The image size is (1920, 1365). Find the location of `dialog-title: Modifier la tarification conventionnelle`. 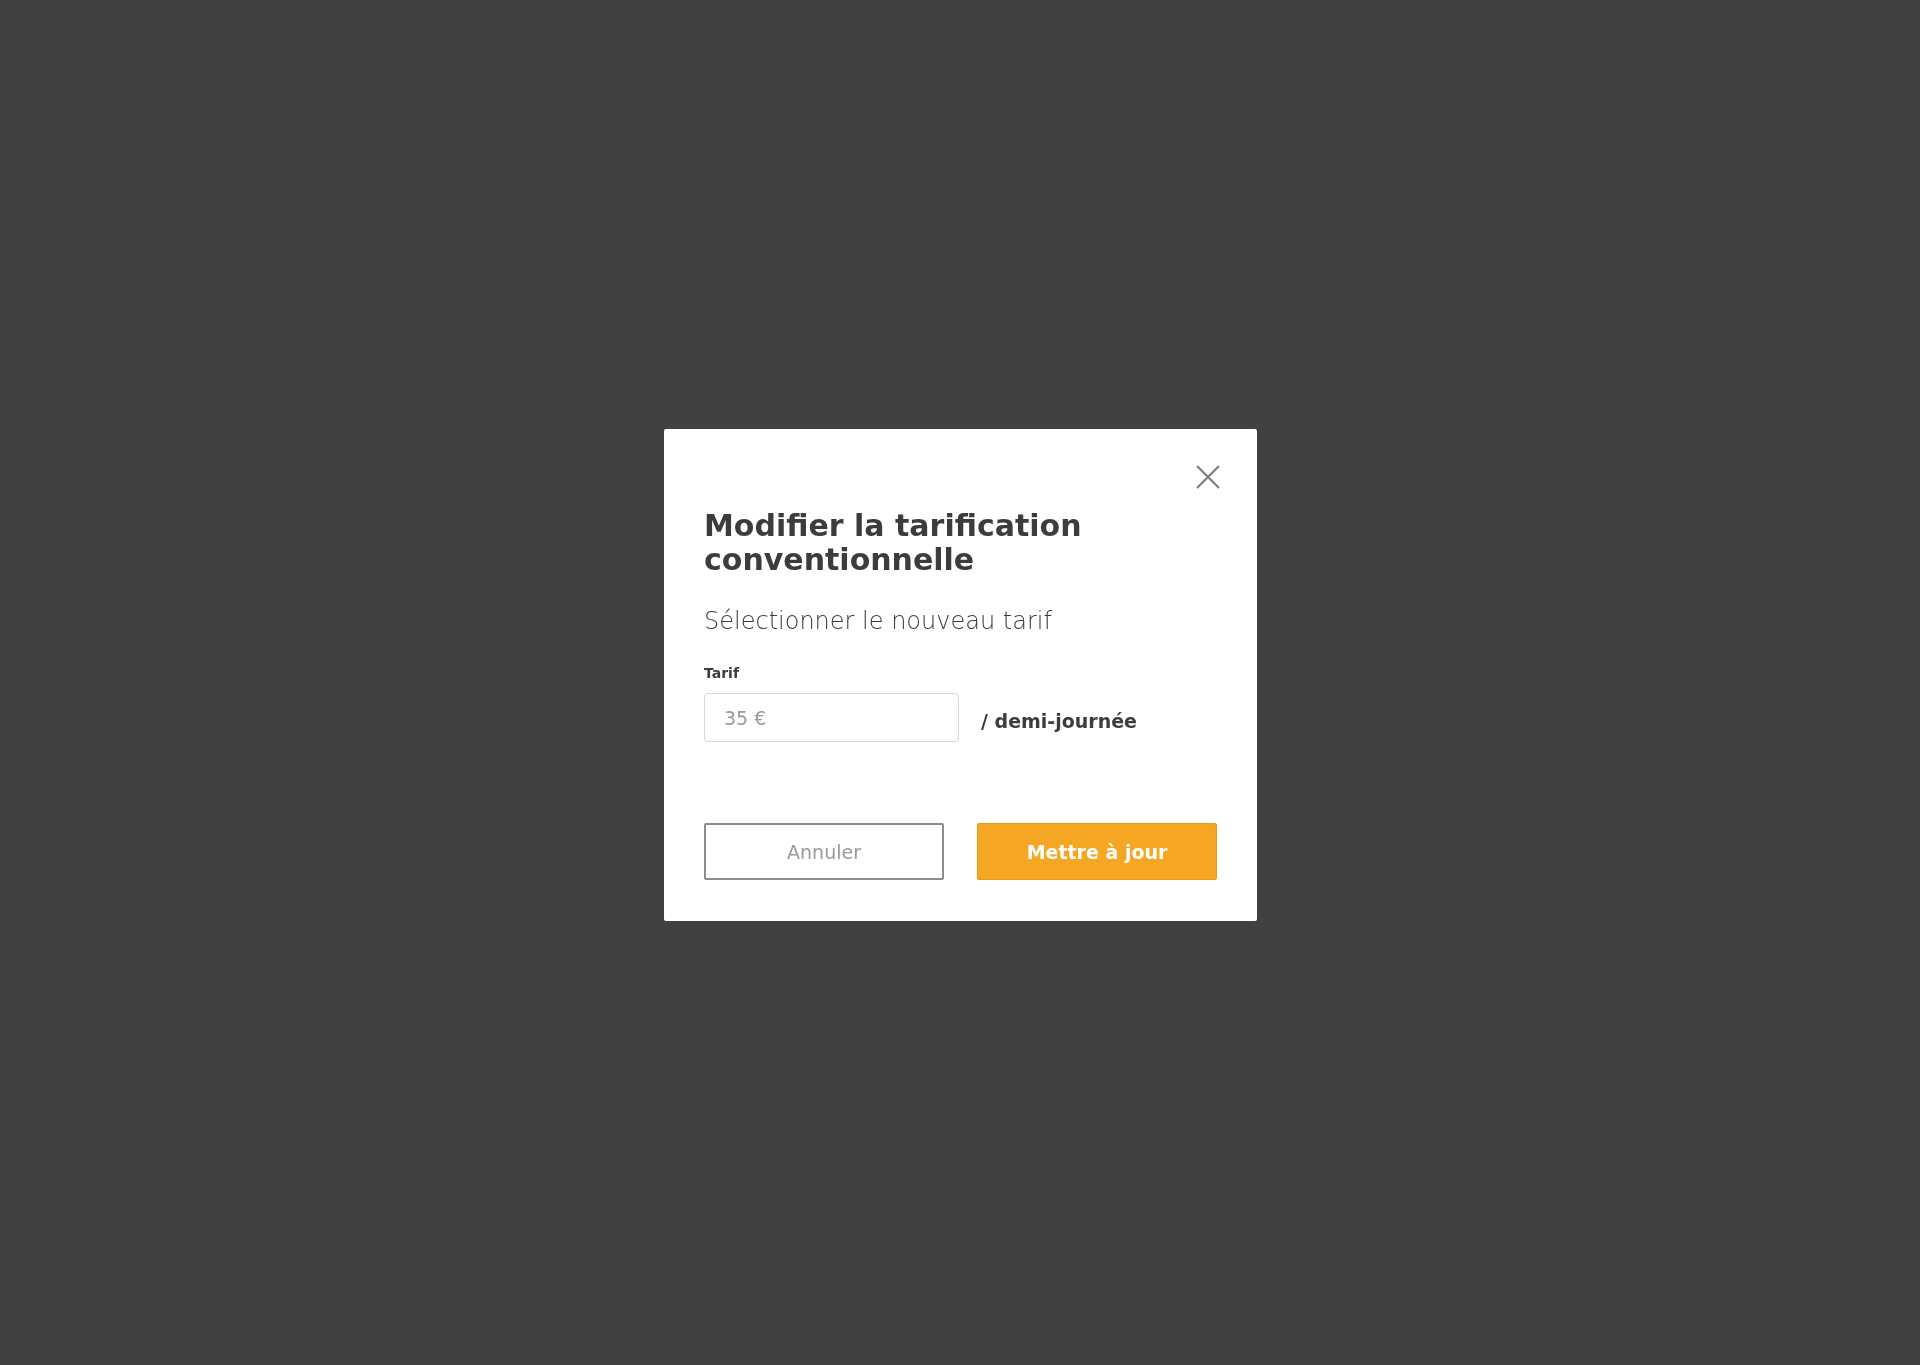

dialog-title: Modifier la tarification conventionnelle is located at coordinates (893, 543).